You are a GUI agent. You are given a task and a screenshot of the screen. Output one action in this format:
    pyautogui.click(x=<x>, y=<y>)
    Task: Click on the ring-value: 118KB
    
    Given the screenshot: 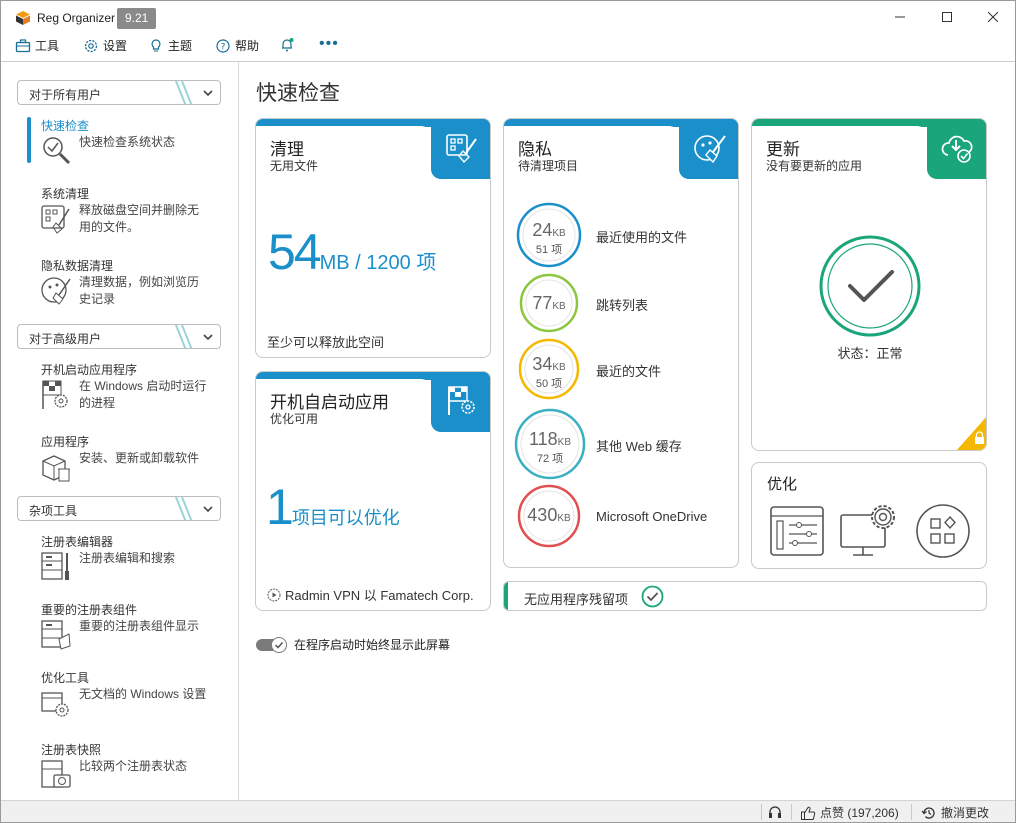 What is the action you would take?
    pyautogui.click(x=550, y=439)
    